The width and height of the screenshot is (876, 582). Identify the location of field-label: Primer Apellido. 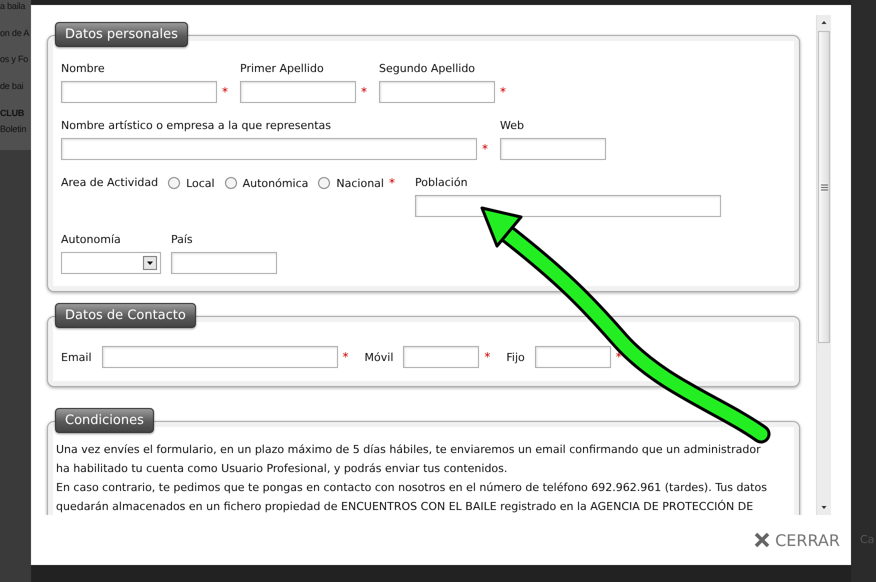
(282, 69).